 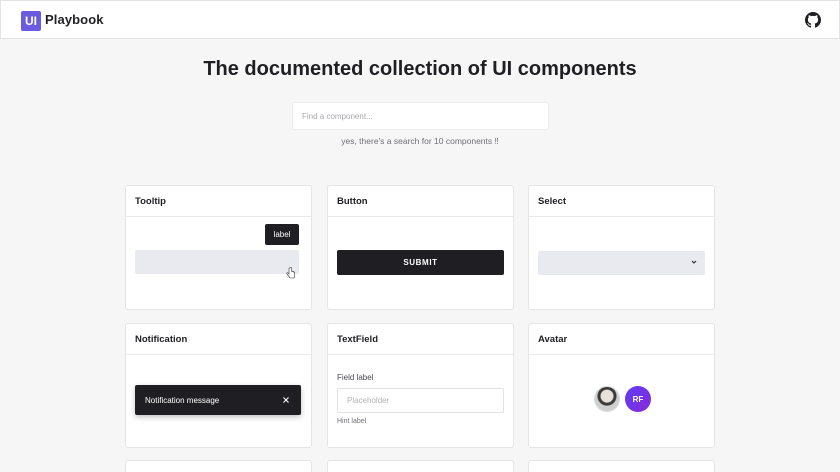 I want to click on card-avatar: Avatar RF, so click(x=621, y=385).